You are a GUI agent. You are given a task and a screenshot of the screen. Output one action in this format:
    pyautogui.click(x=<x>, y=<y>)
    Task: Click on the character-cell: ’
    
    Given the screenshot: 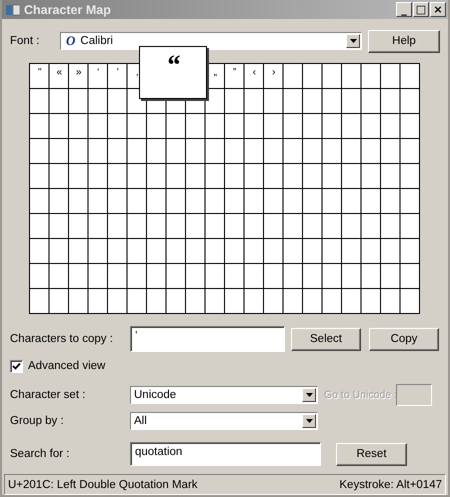 What is the action you would take?
    pyautogui.click(x=118, y=76)
    